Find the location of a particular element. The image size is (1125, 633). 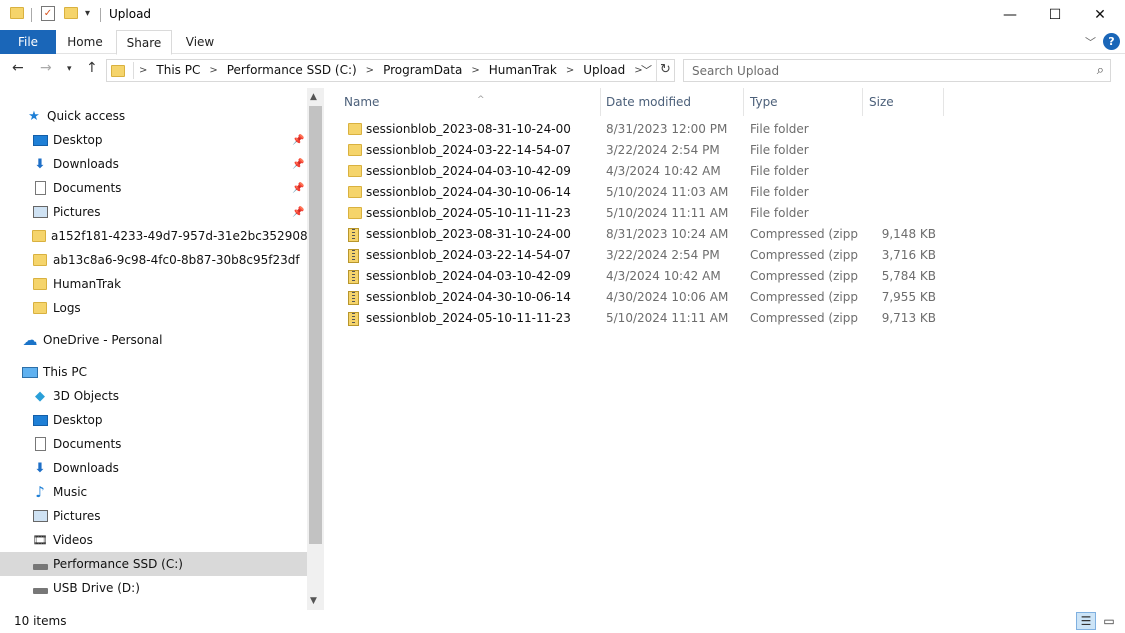

file-date-modified: 8/31/2023 10:24 AM is located at coordinates (667, 234).